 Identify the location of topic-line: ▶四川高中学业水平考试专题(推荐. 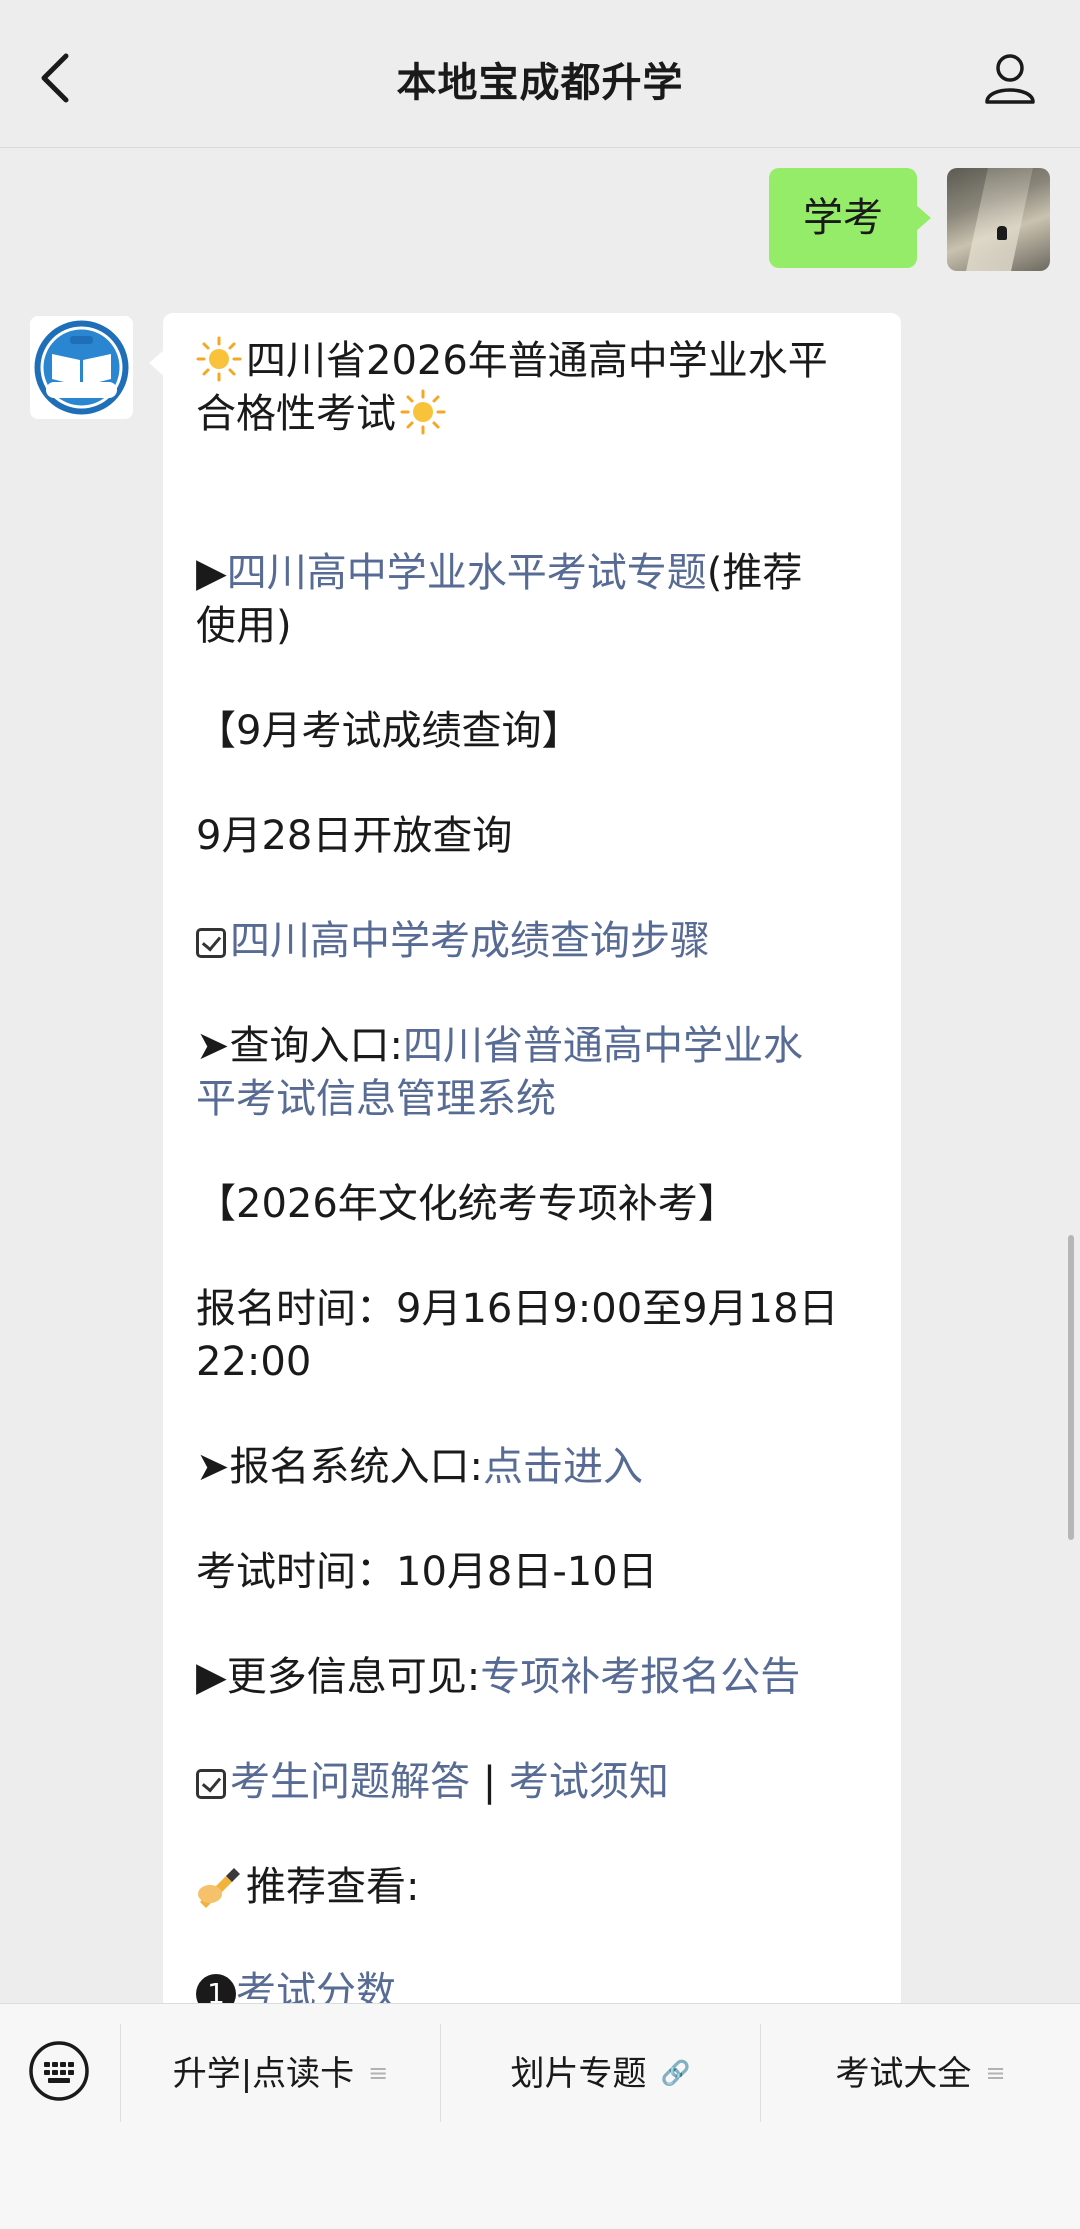
(499, 573).